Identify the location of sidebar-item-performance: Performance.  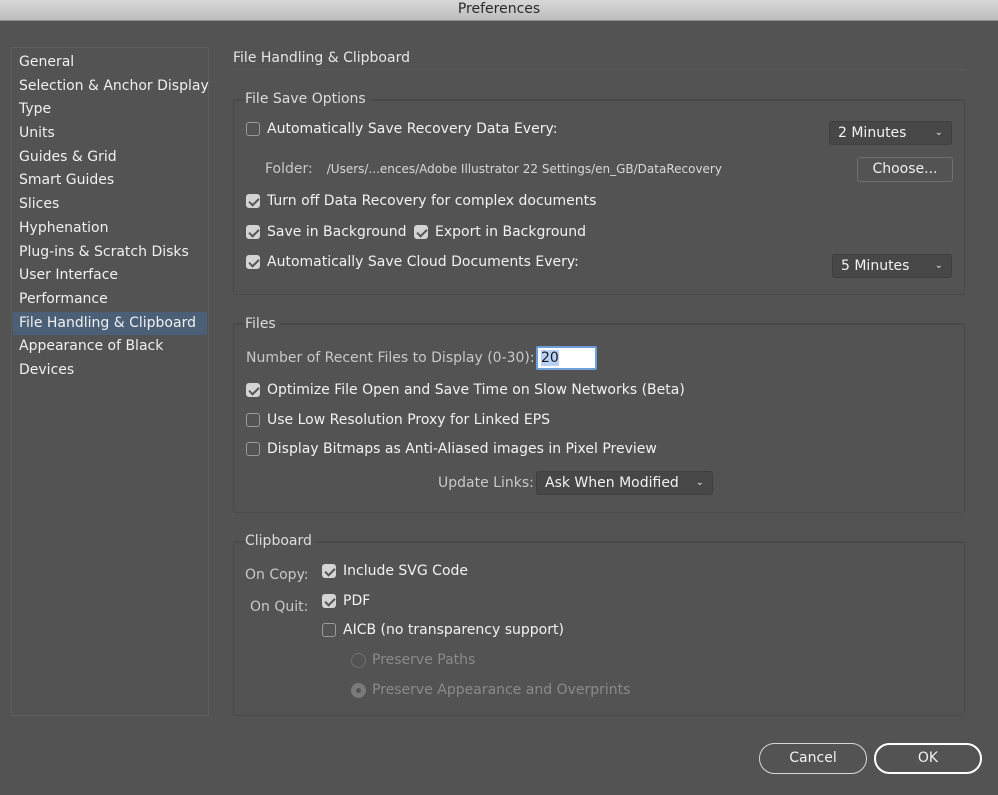
(110, 300).